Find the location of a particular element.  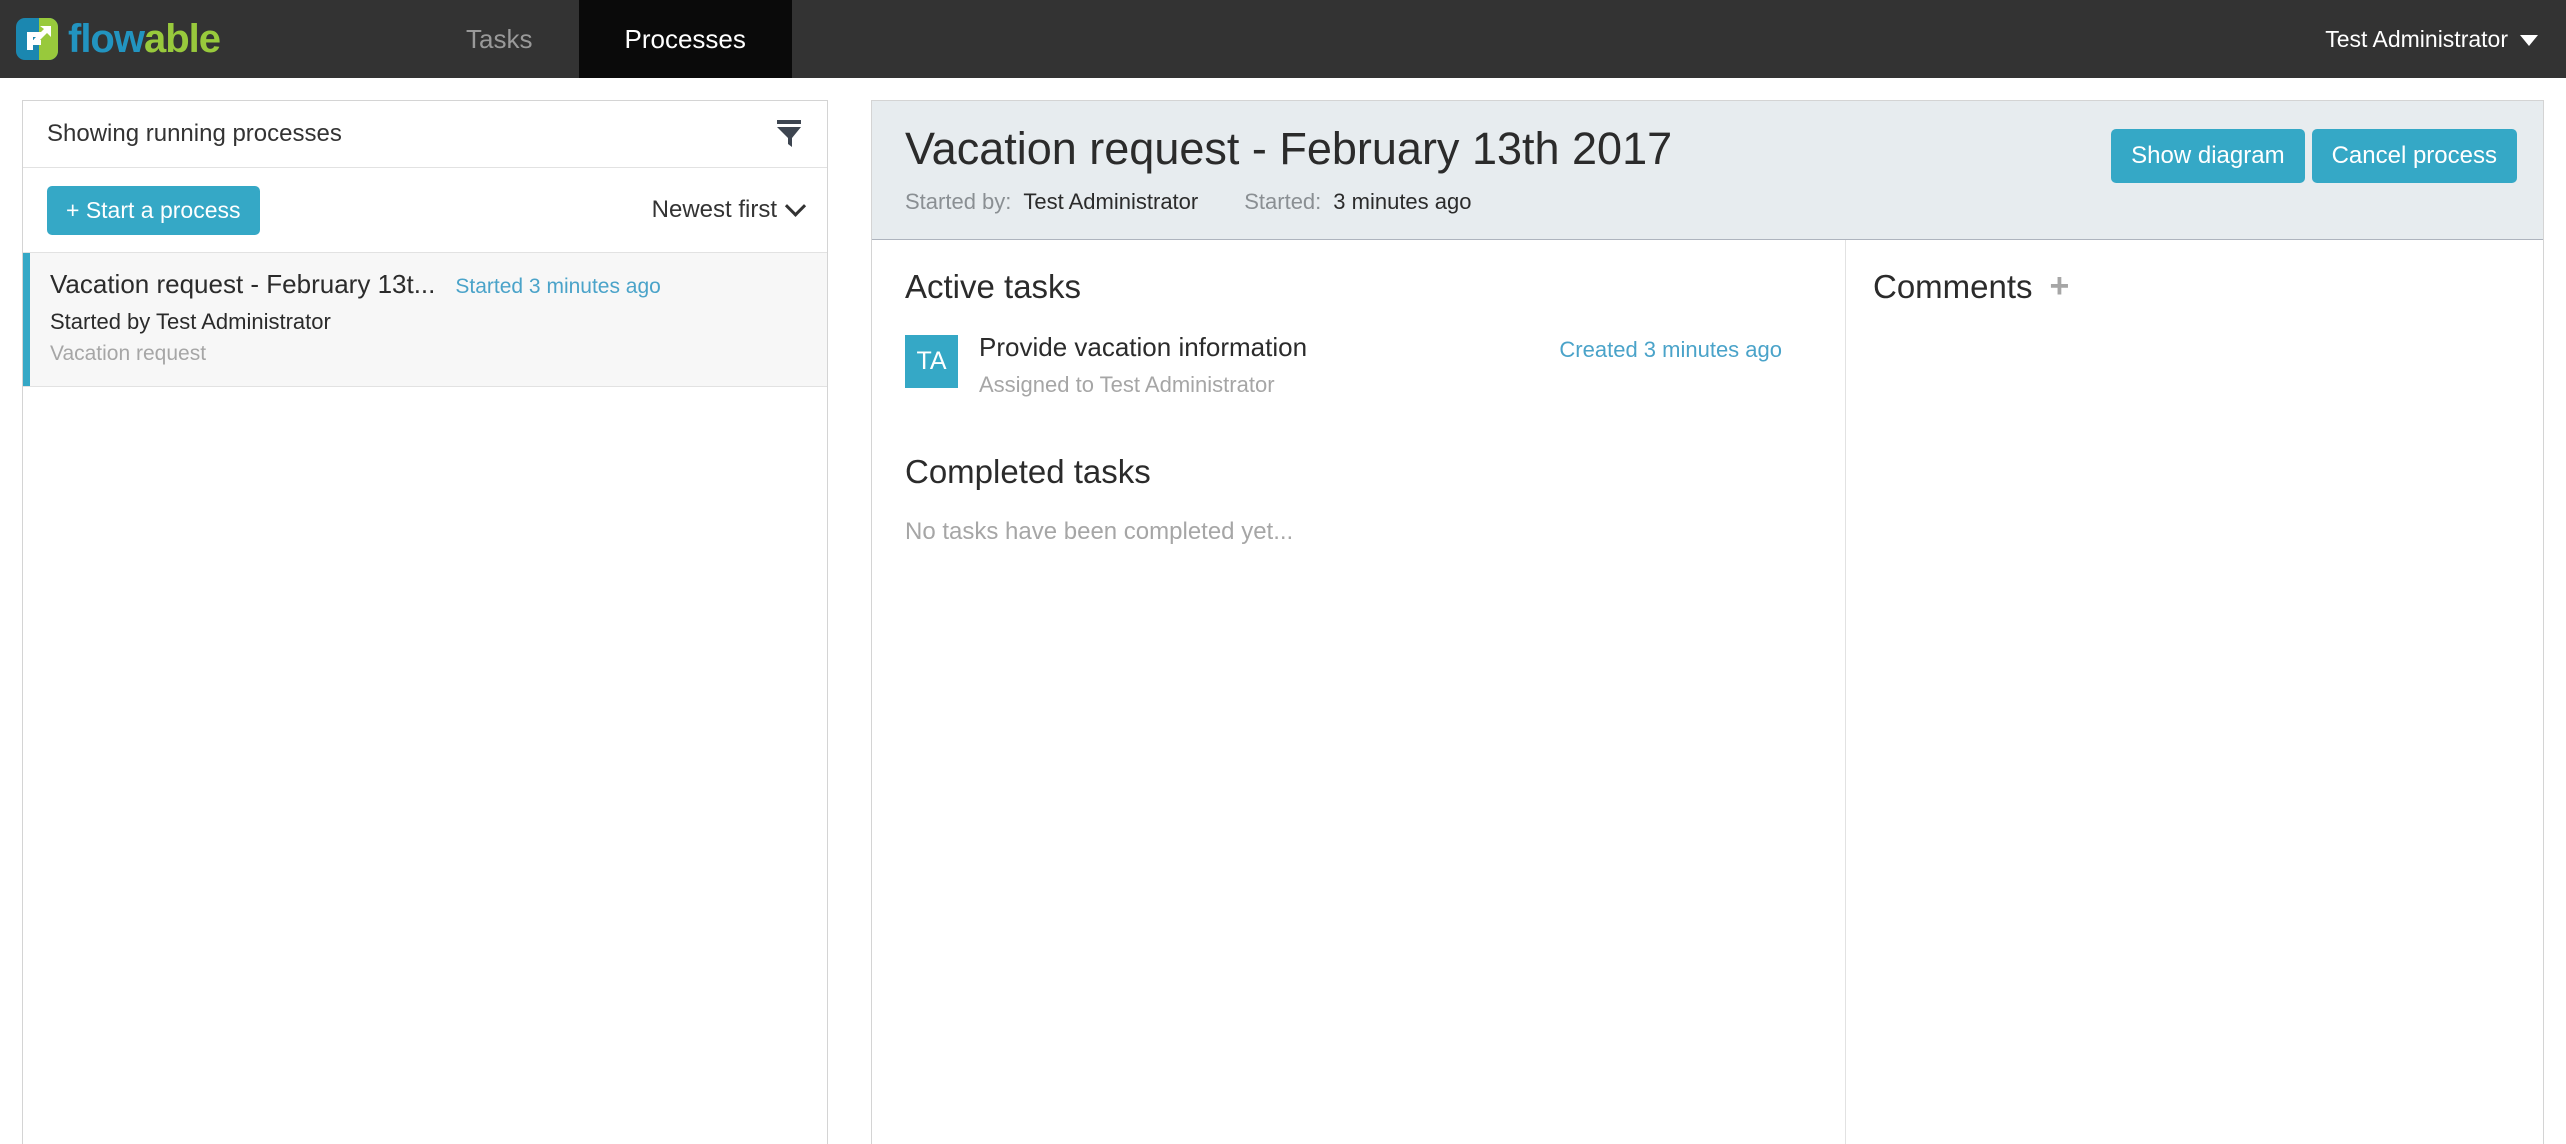

sort-order-dropdown: Newest first is located at coordinates (729, 209).